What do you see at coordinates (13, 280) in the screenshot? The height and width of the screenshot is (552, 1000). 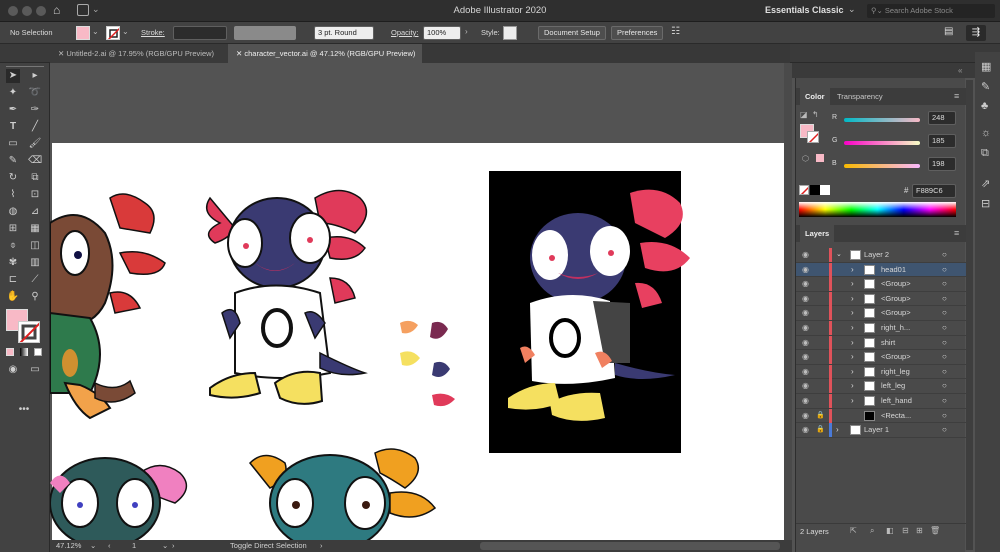 I see `artboard-tool-icon: ⊏` at bounding box center [13, 280].